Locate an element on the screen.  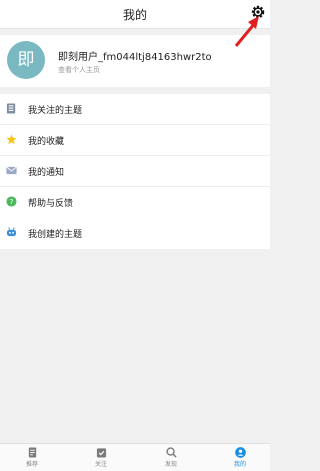
annotation-arrow-icon is located at coordinates (246, 31).